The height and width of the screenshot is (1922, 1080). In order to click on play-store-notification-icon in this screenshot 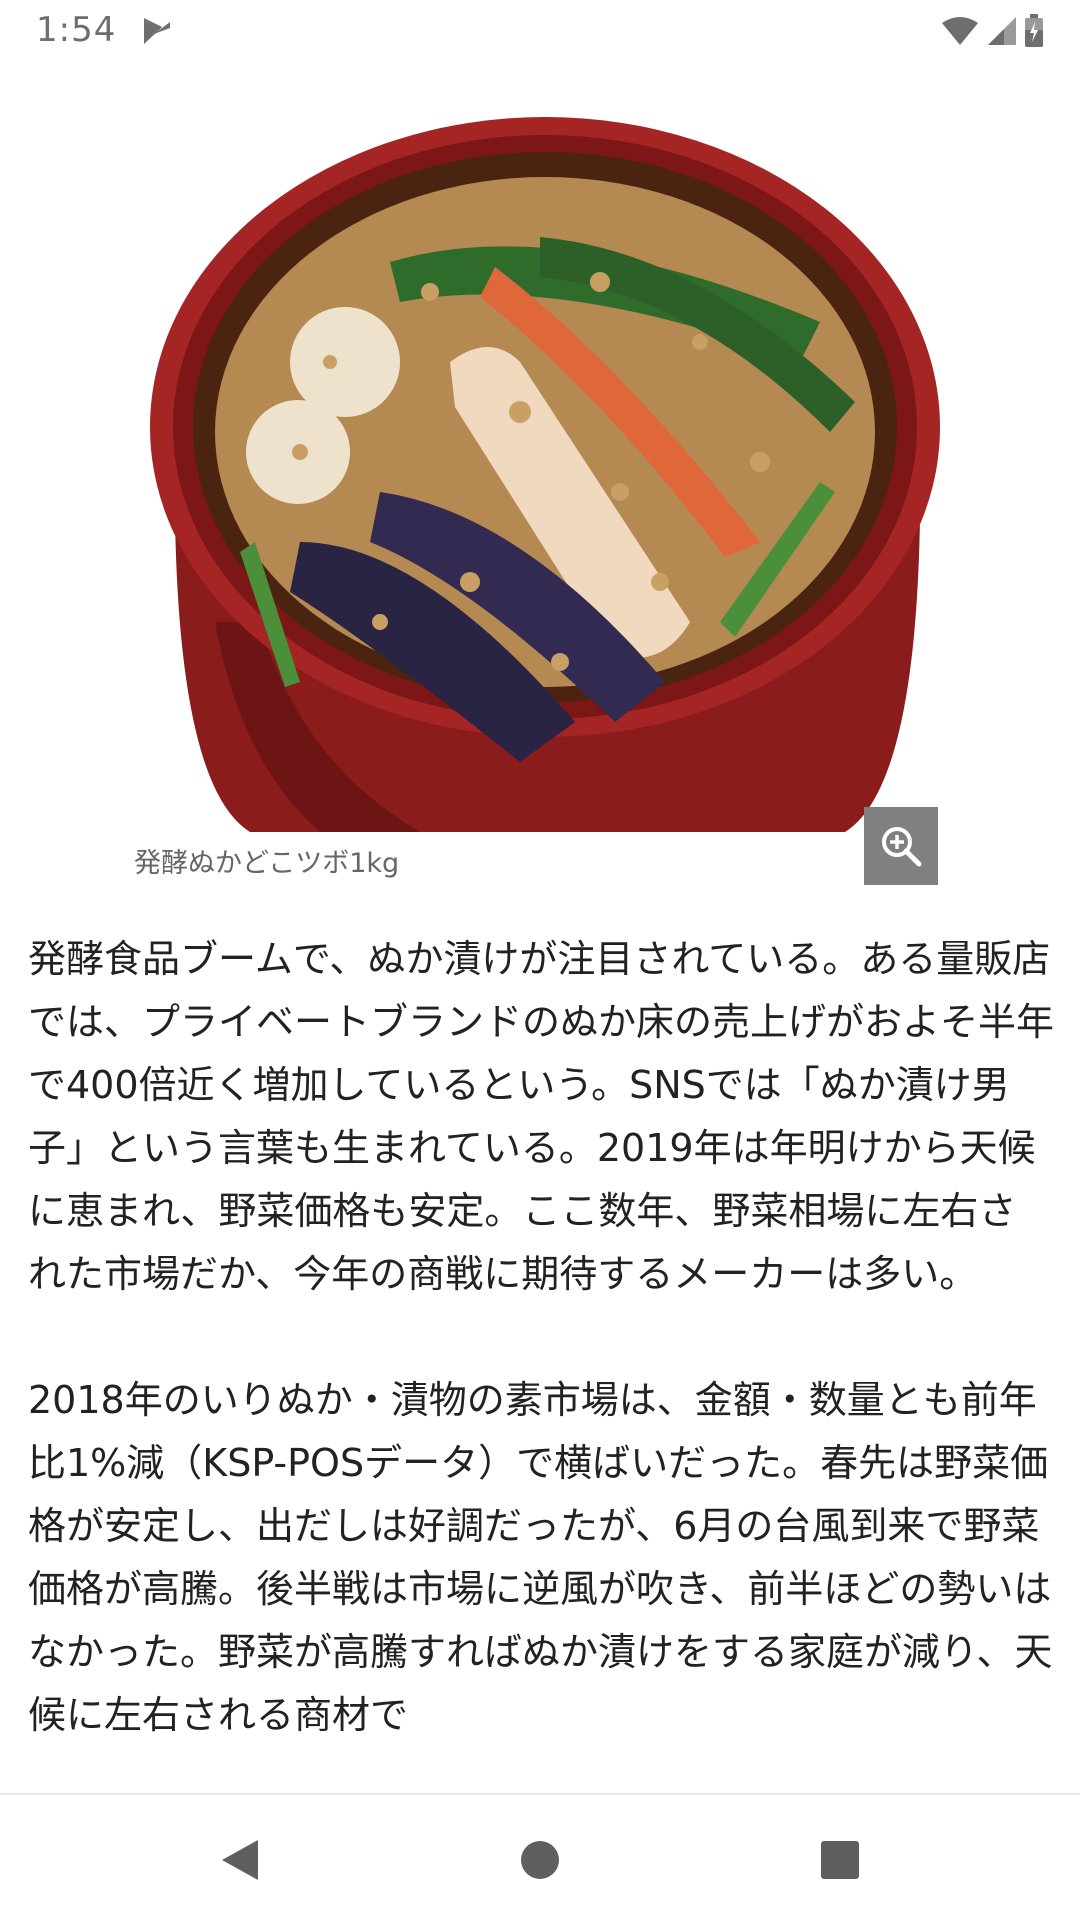, I will do `click(157, 31)`.